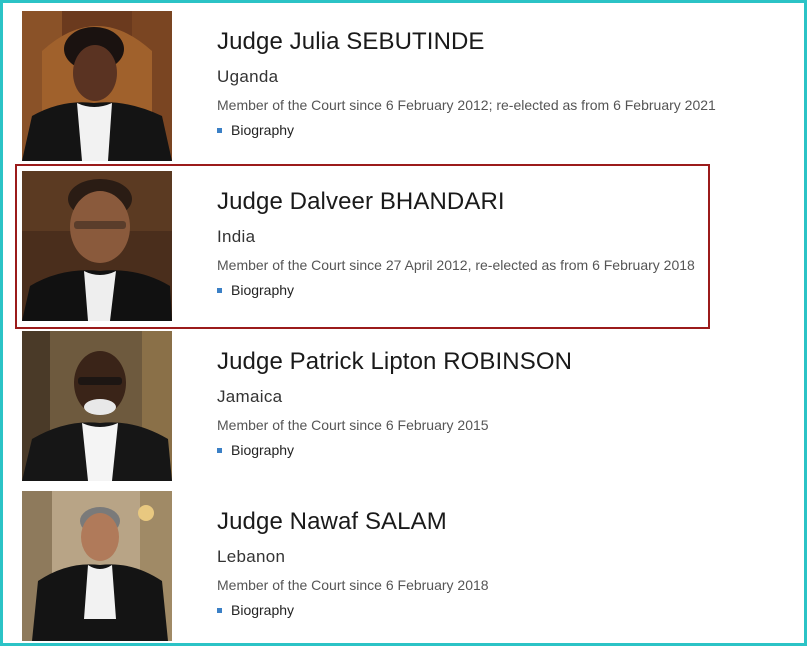  Describe the element at coordinates (250, 396) in the screenshot. I see `judge-country: Jamaica` at that location.